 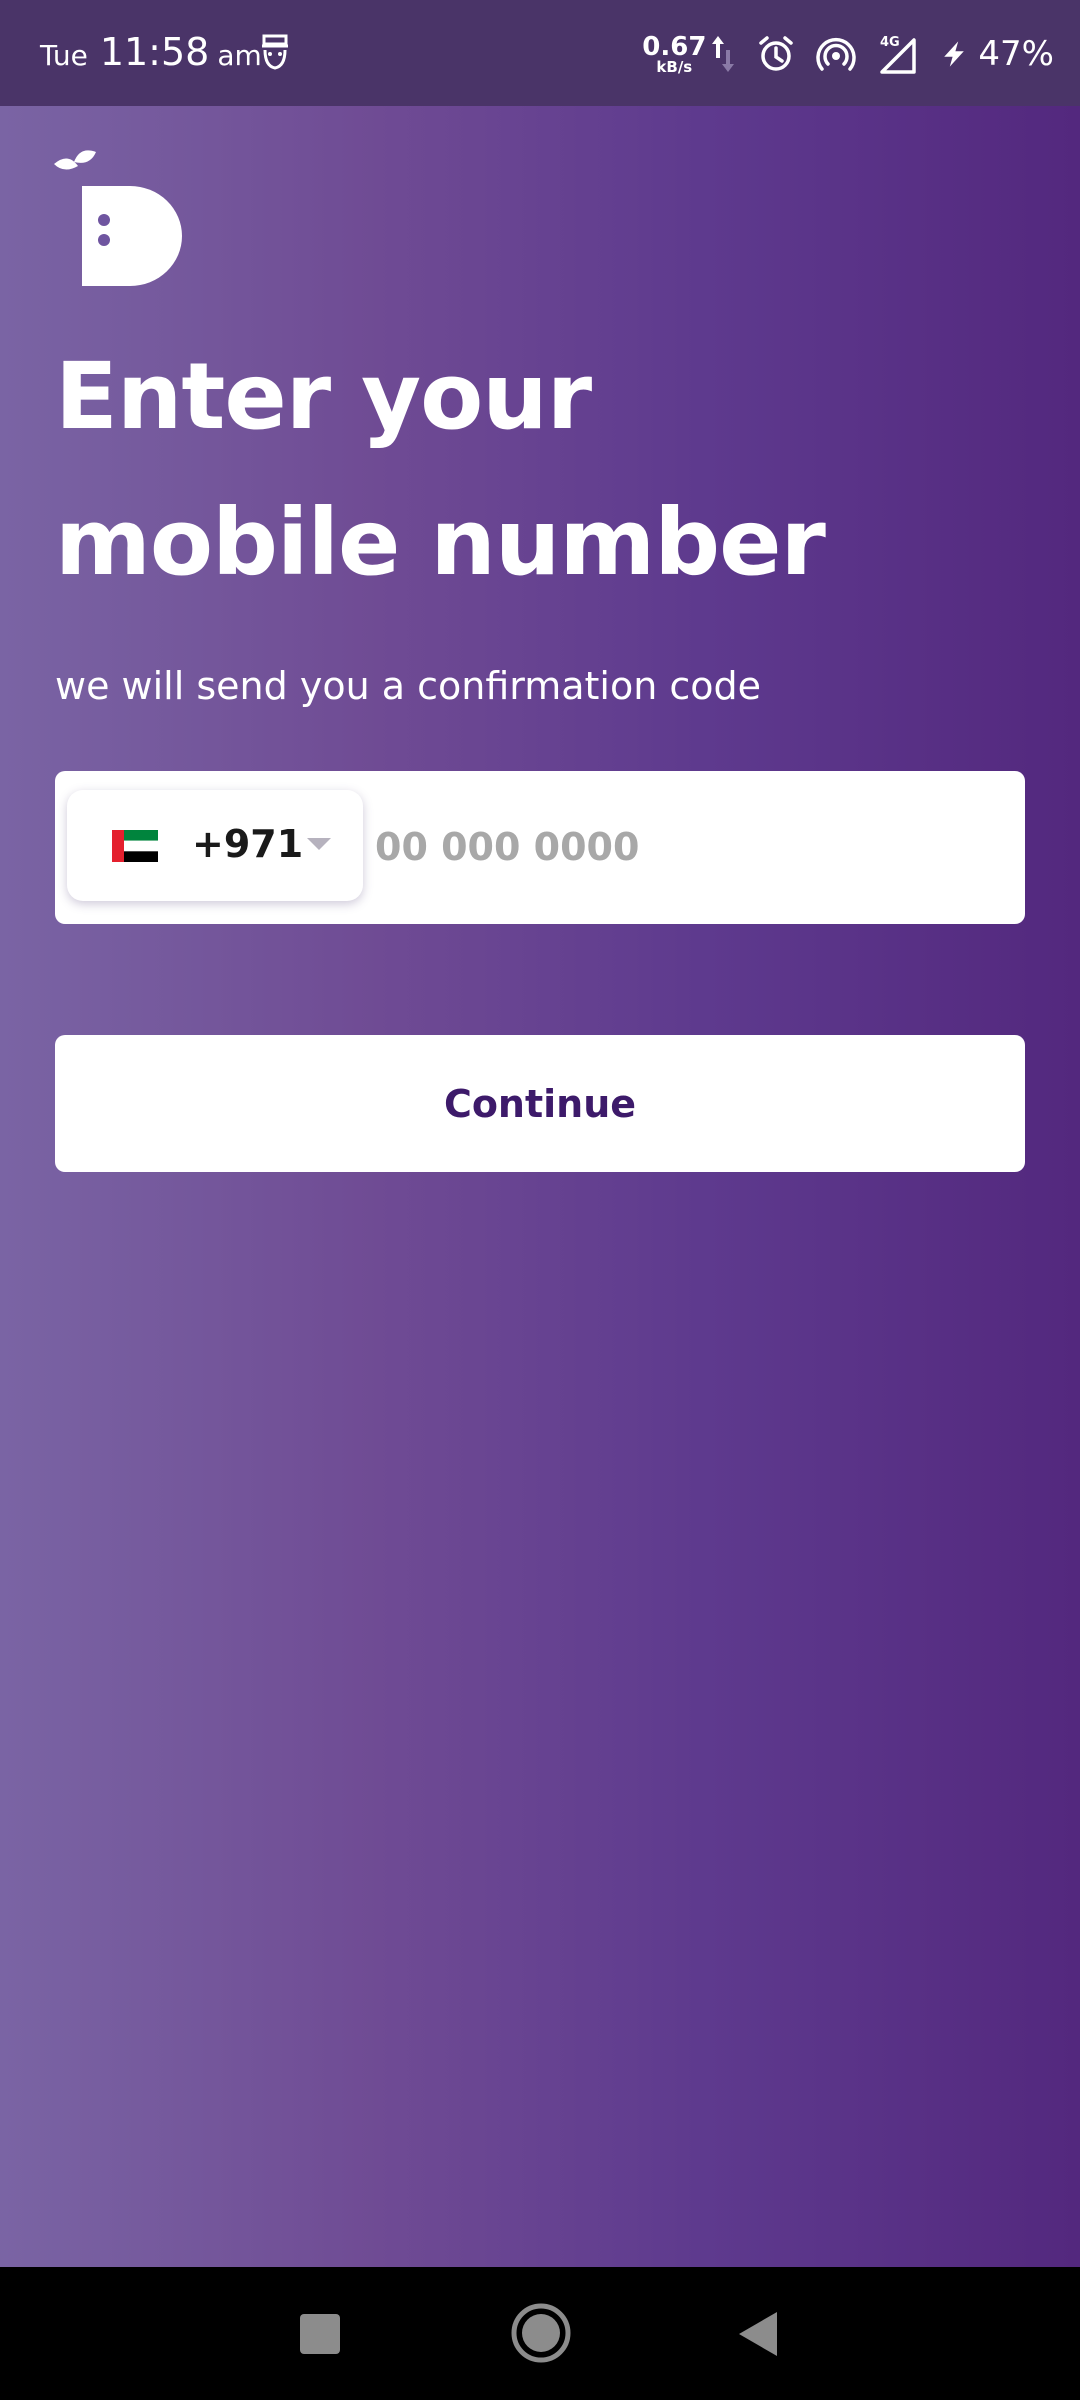 I want to click on privacy-icon, so click(x=275, y=52).